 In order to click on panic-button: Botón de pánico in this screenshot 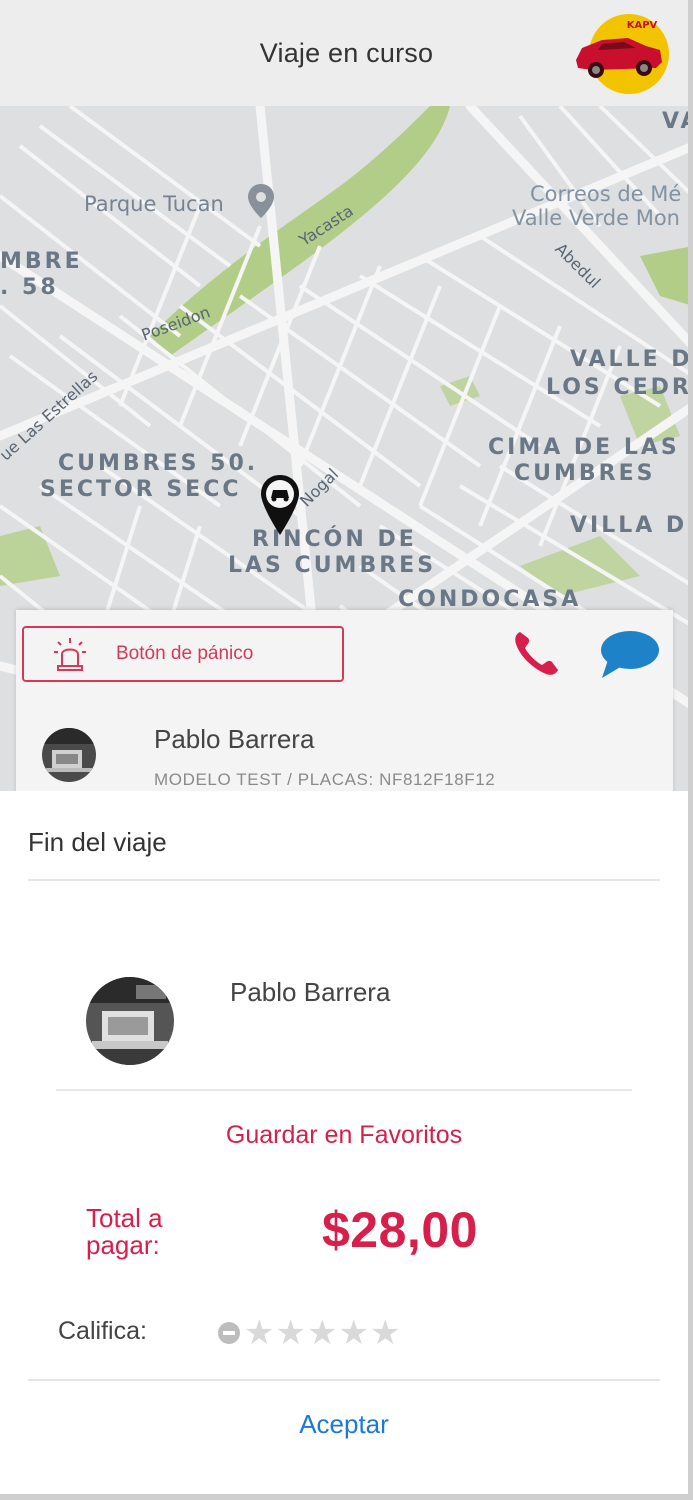, I will do `click(183, 654)`.